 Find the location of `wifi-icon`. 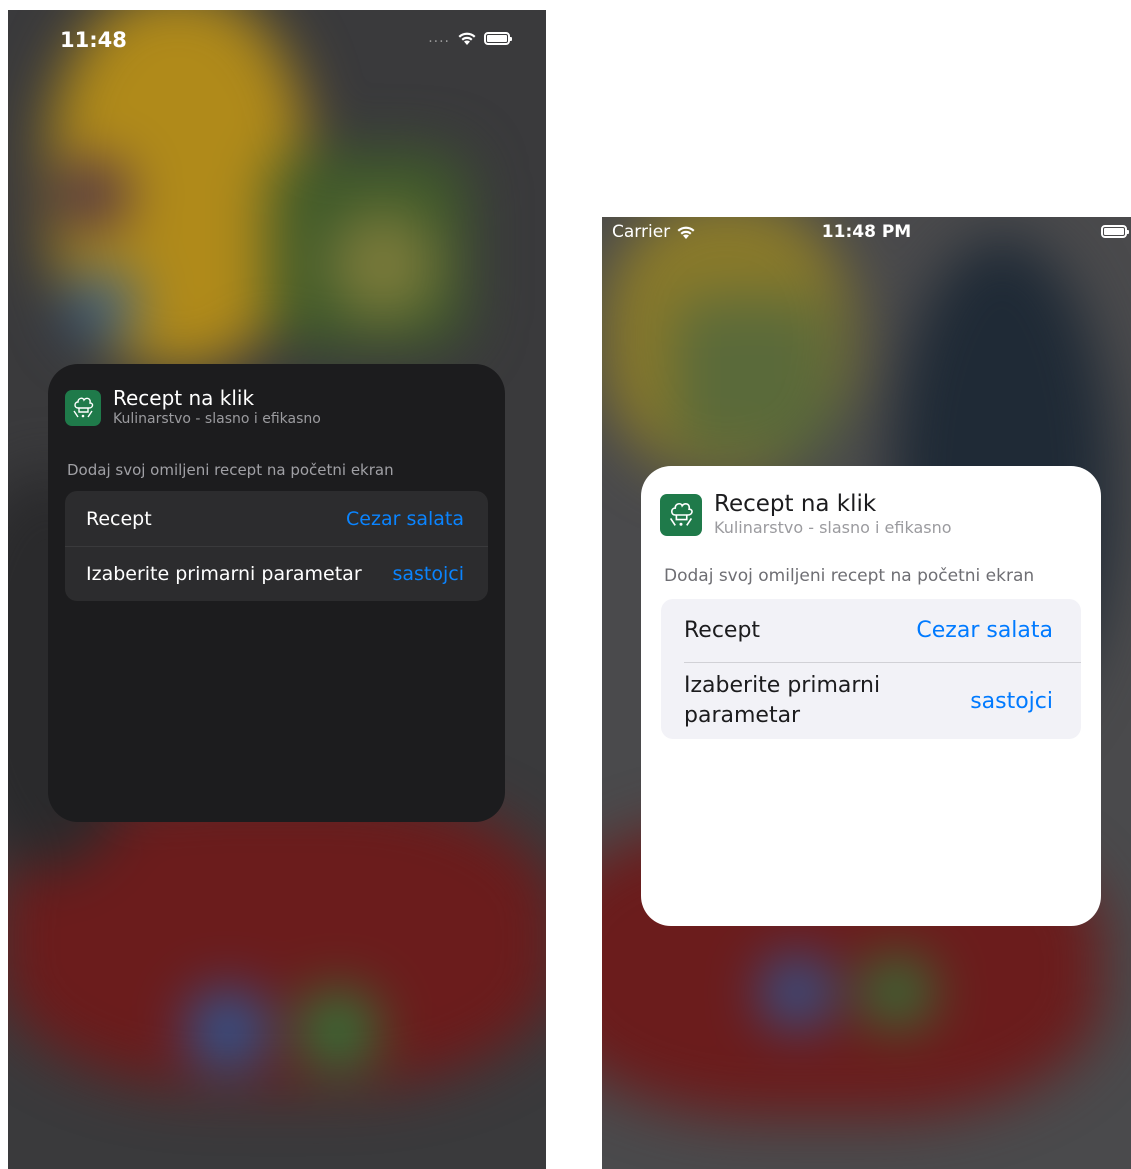

wifi-icon is located at coordinates (467, 38).